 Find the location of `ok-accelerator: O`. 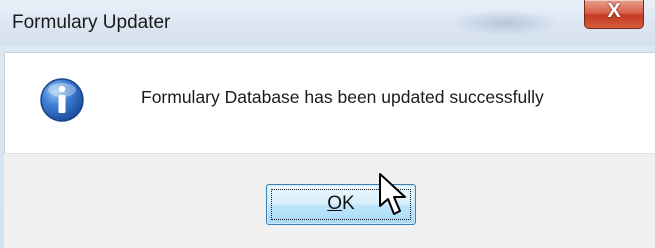

ok-accelerator: O is located at coordinates (335, 203).